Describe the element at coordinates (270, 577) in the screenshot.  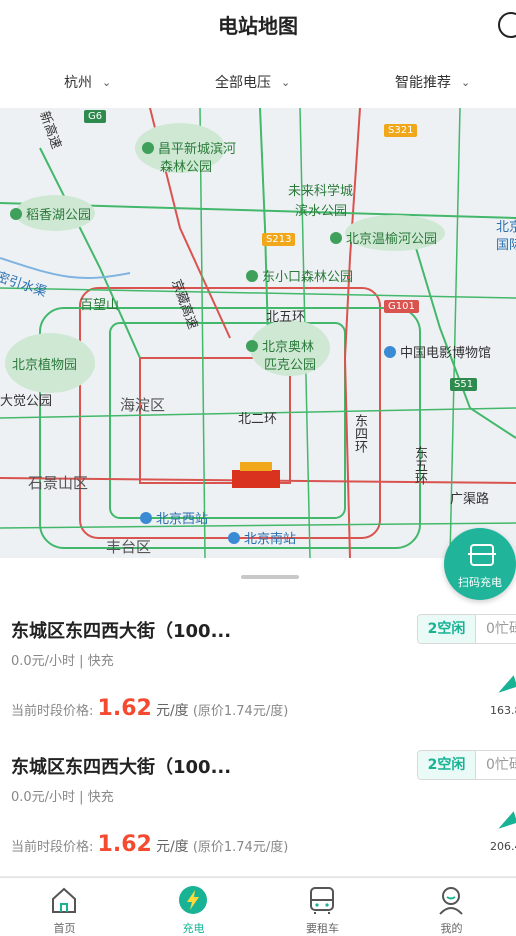
I see `sheet-drag-handle` at that location.